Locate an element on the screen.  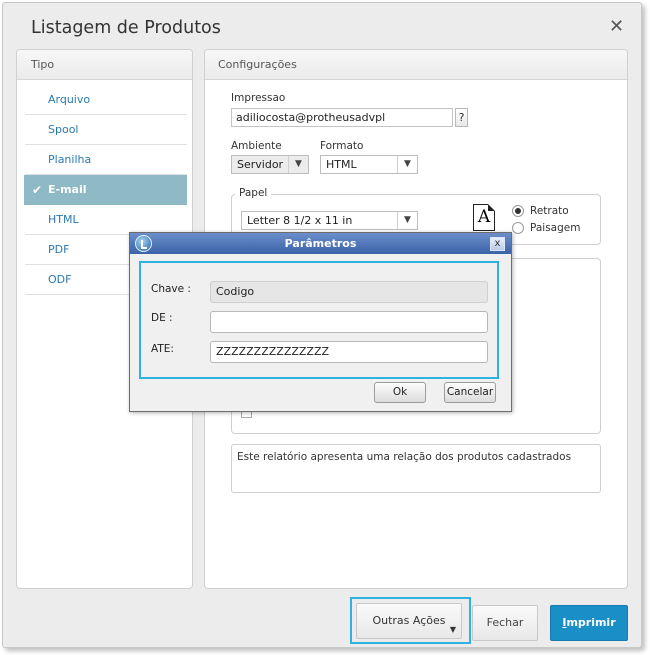
retrato-label: Retrato is located at coordinates (549, 211).